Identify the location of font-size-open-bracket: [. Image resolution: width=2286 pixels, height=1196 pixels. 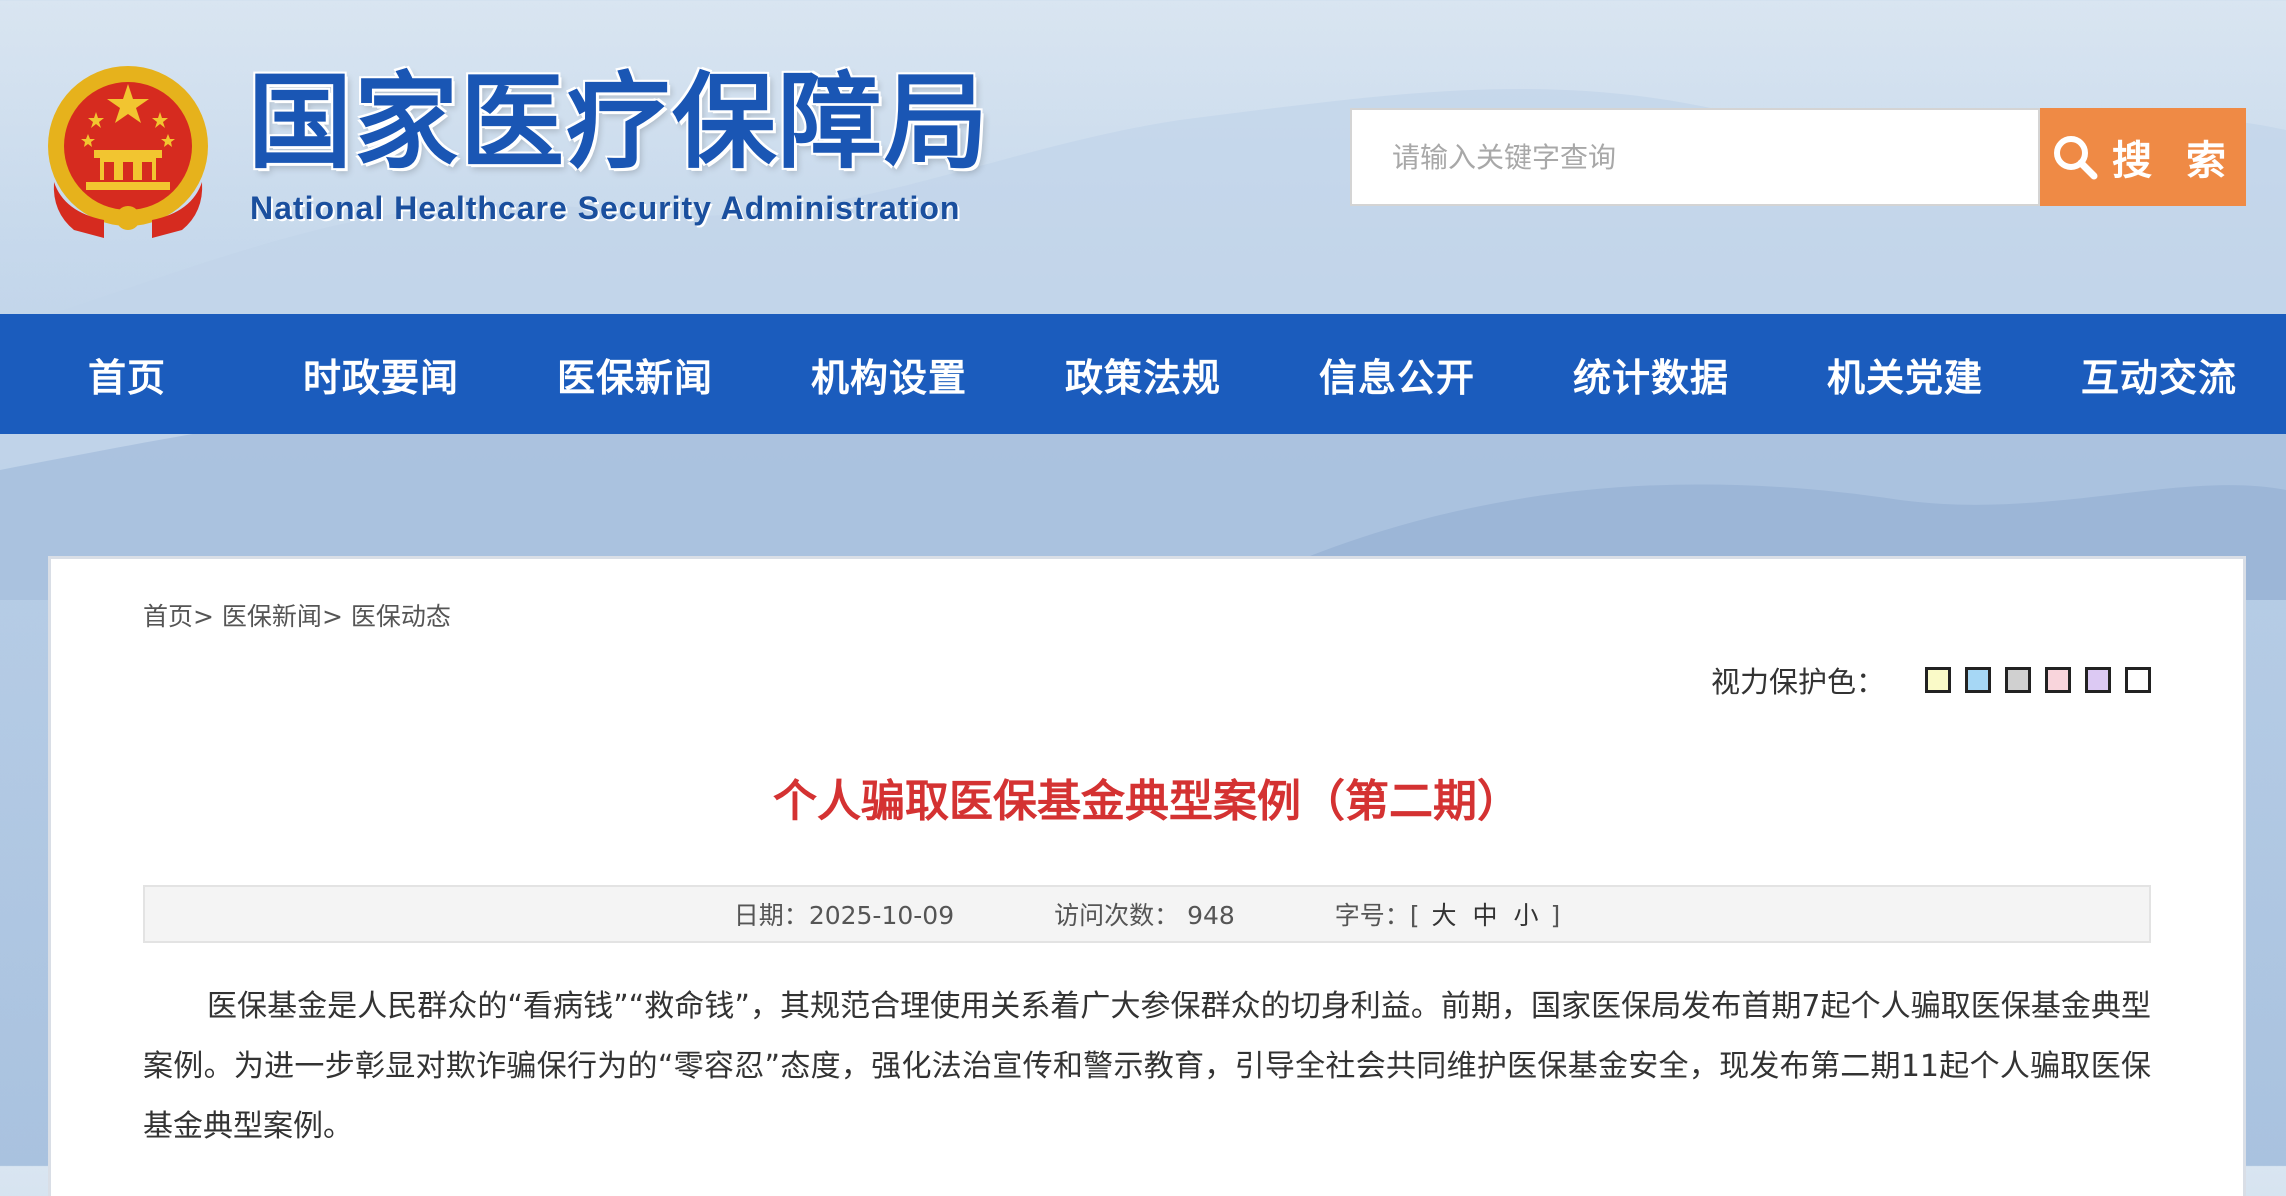
(1414, 915).